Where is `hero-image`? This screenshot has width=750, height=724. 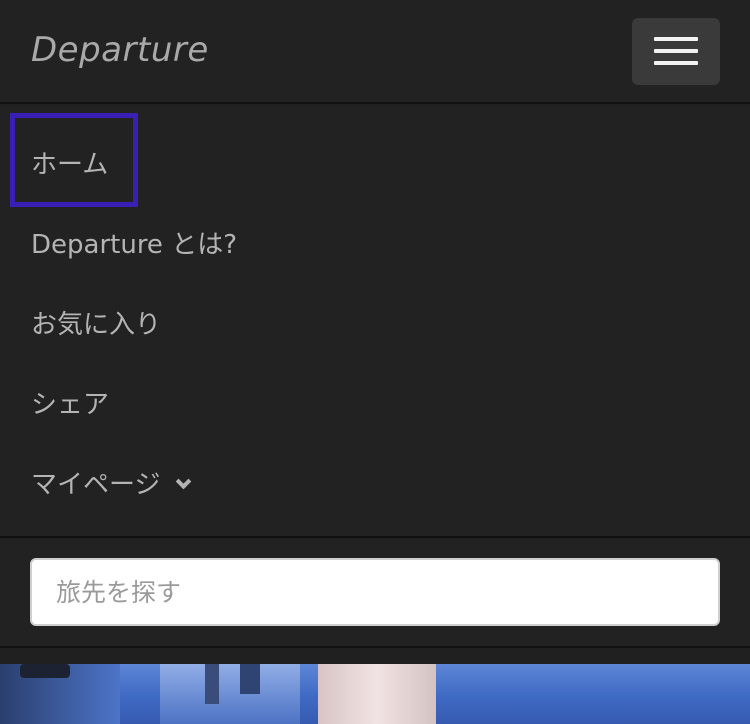
hero-image is located at coordinates (375, 694).